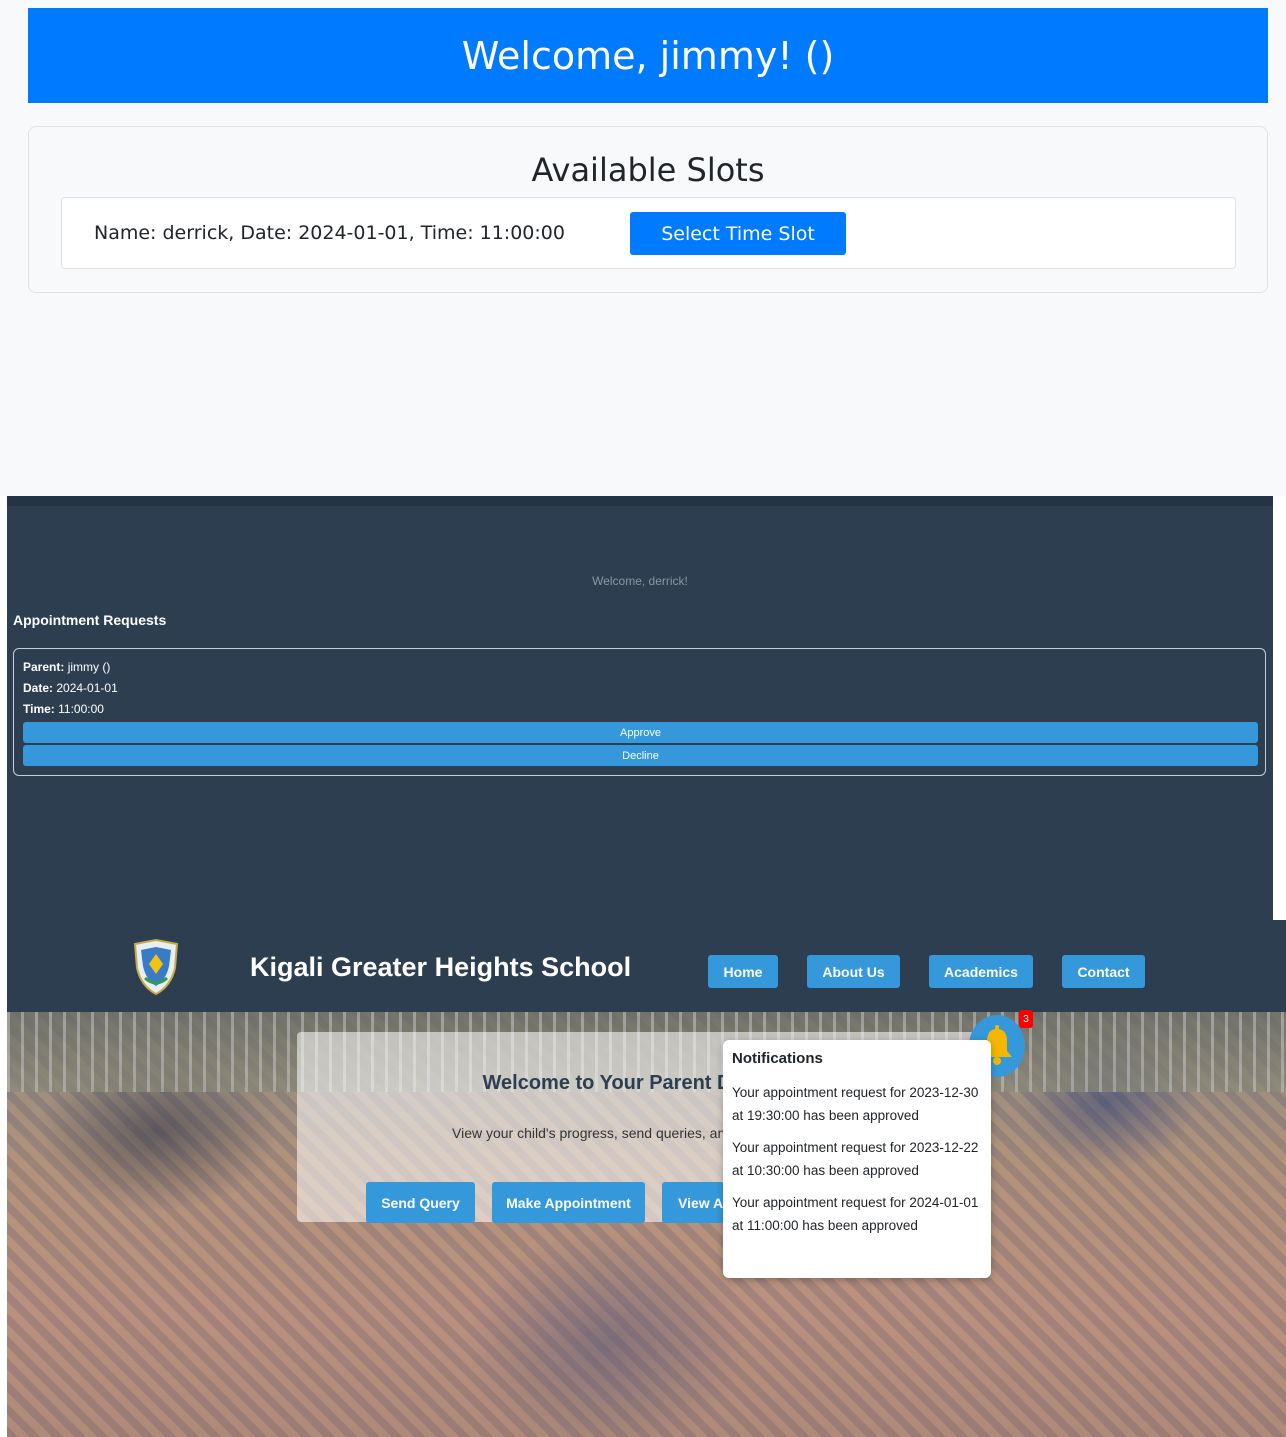  Describe the element at coordinates (640, 732) in the screenshot. I see `approve-button: Approve` at that location.